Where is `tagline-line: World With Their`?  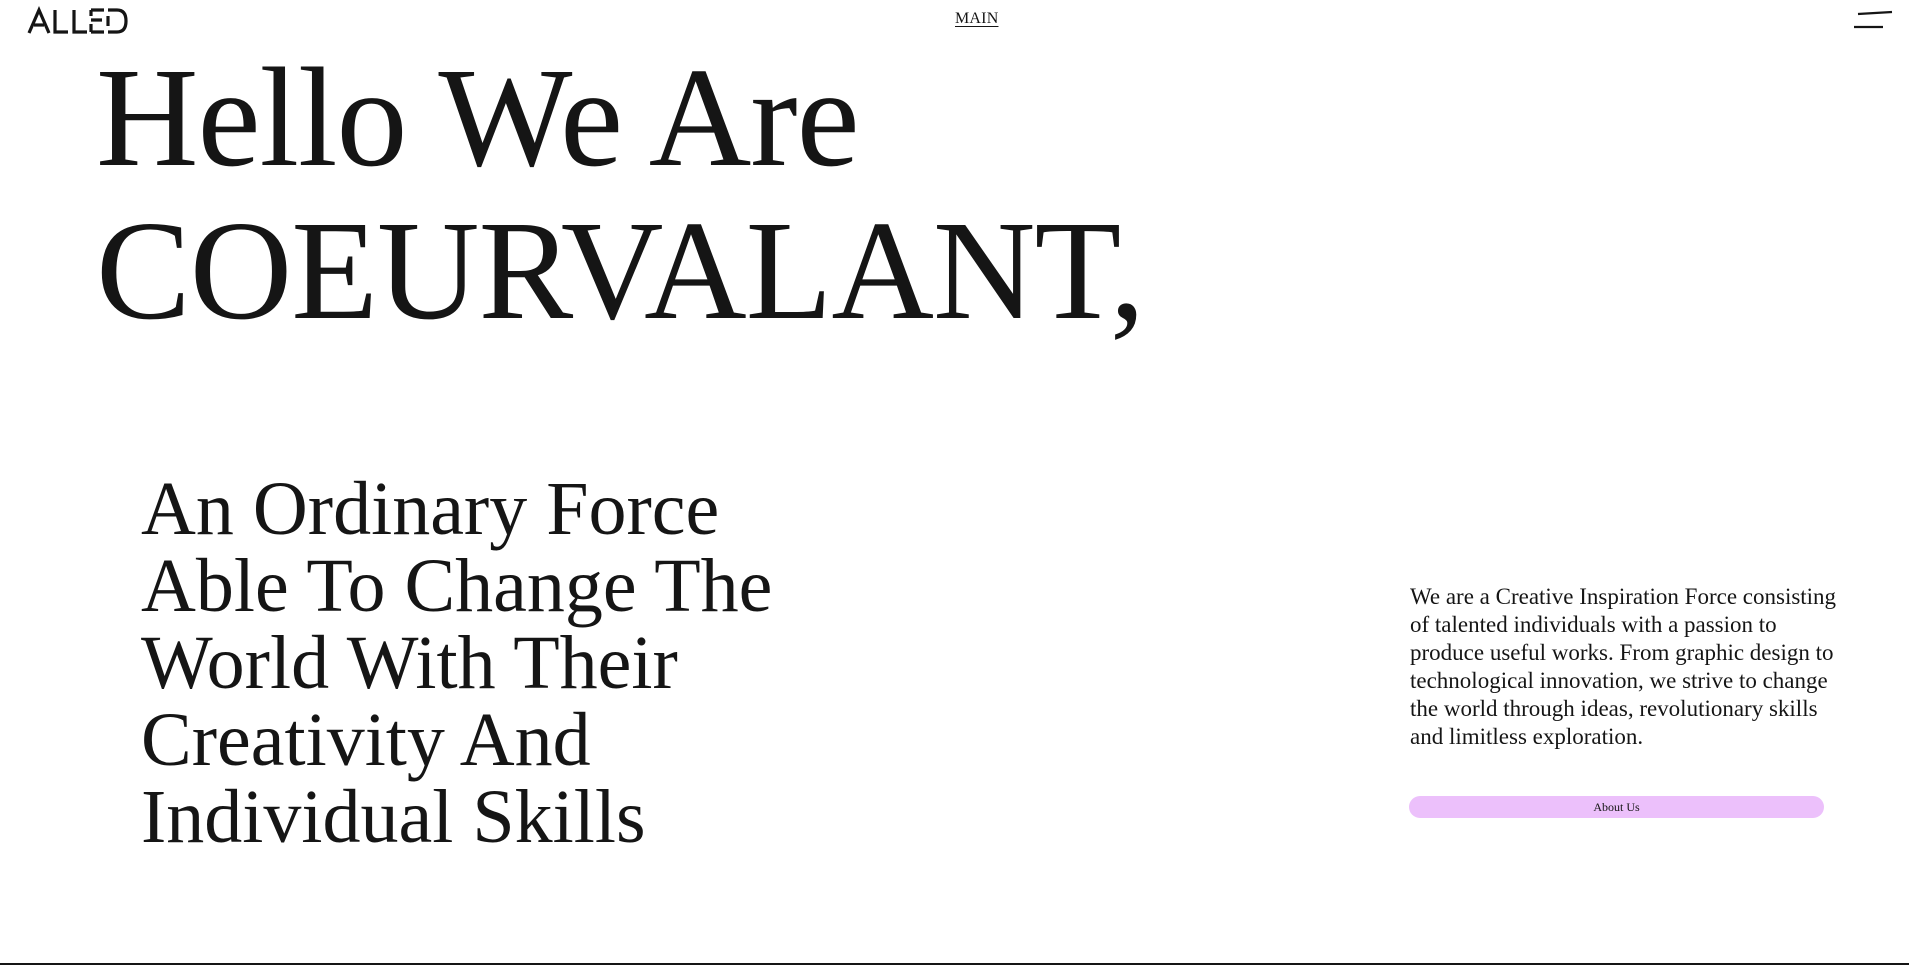 tagline-line: World With Their is located at coordinates (409, 663).